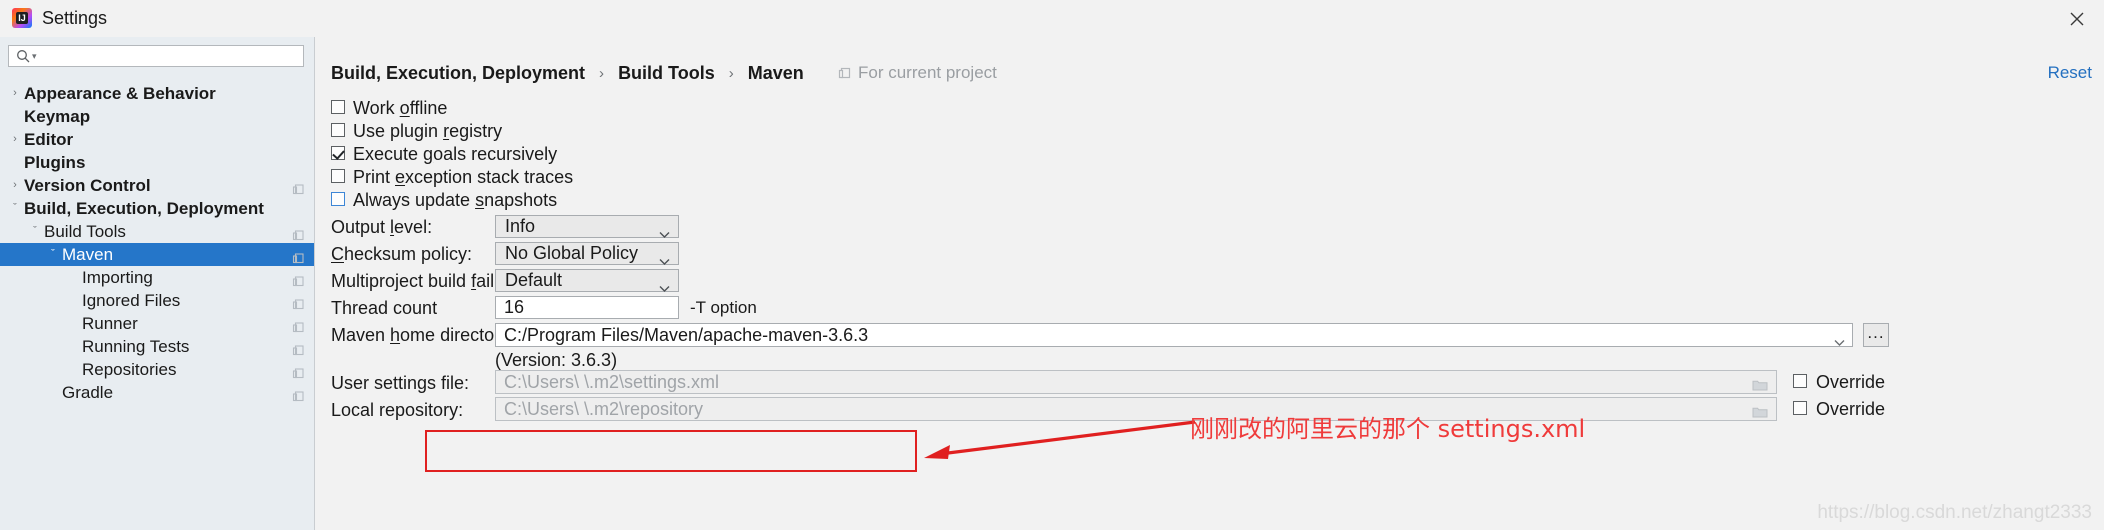 This screenshot has height=530, width=2104. What do you see at coordinates (27, 56) in the screenshot?
I see `search-icon: ▾` at bounding box center [27, 56].